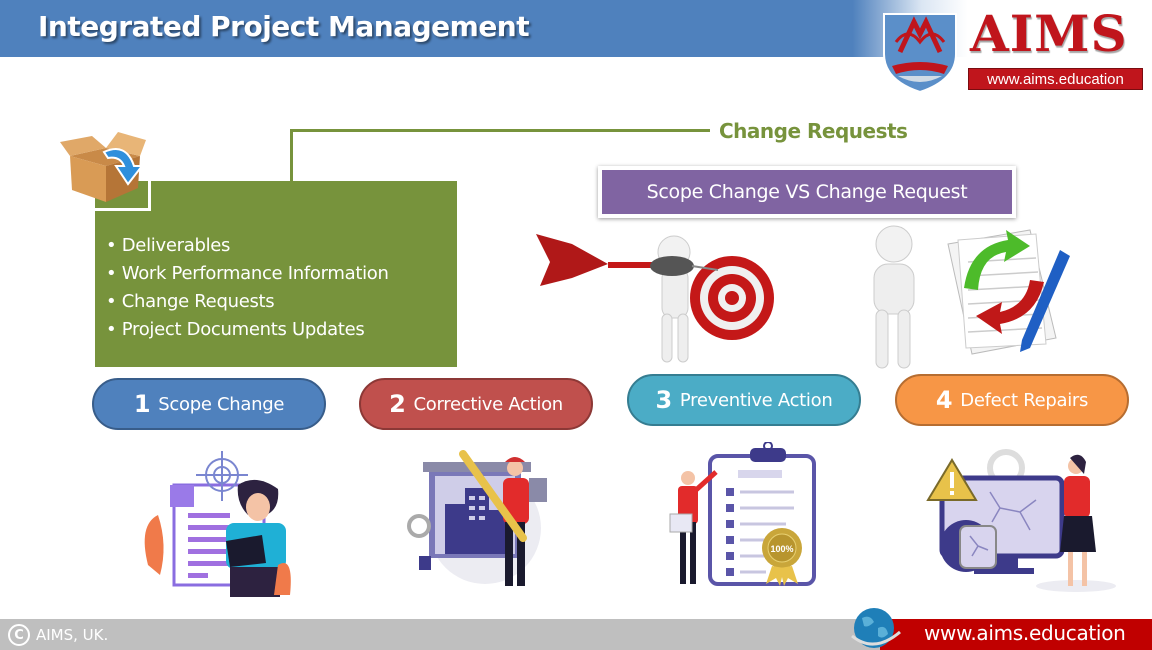  What do you see at coordinates (1024, 400) in the screenshot?
I see `pill-label: Defect Repairs` at bounding box center [1024, 400].